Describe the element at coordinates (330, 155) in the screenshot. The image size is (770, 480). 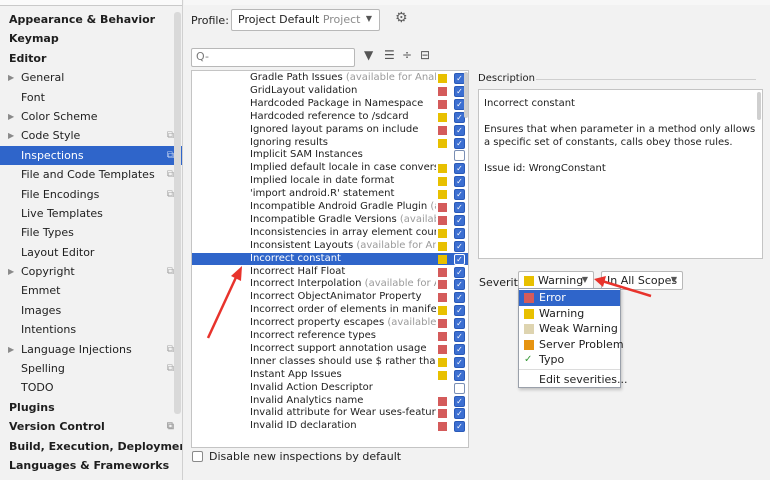
I see `inspection-row: Implicit SAM Instances` at that location.